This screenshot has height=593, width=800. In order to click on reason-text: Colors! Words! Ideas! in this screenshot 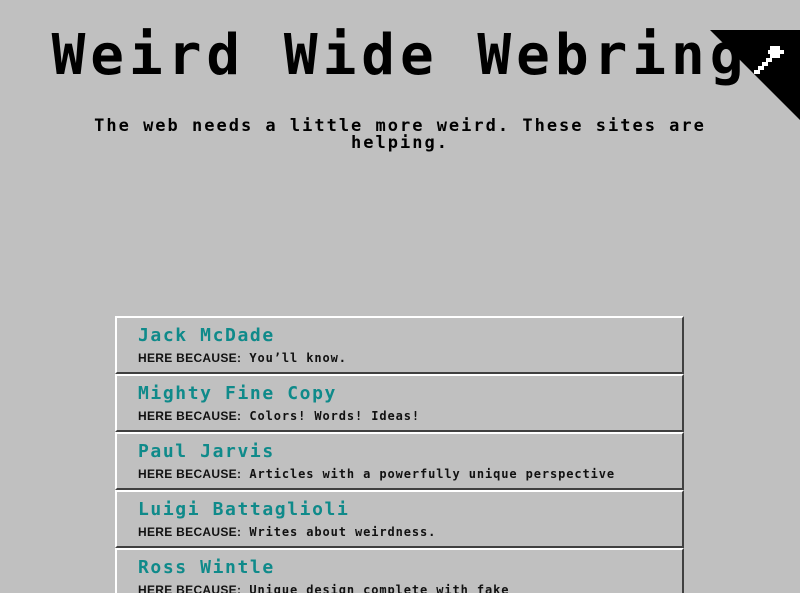, I will do `click(334, 416)`.